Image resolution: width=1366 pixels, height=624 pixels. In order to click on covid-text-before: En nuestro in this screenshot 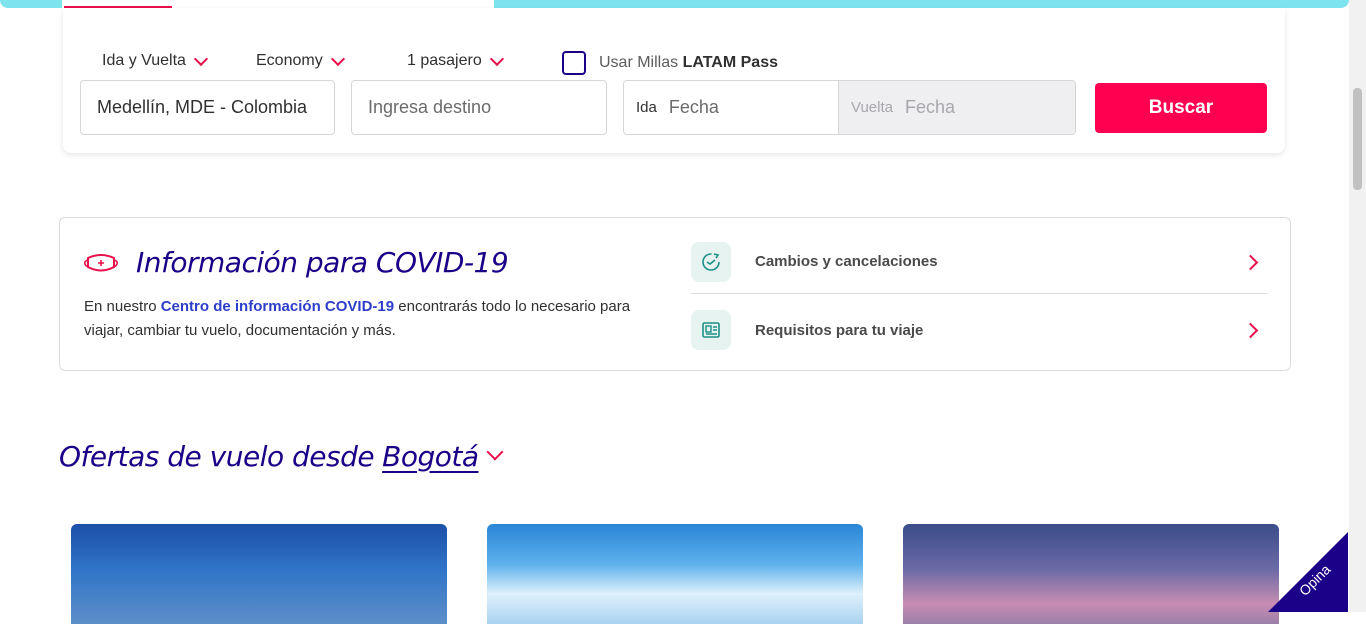, I will do `click(122, 306)`.